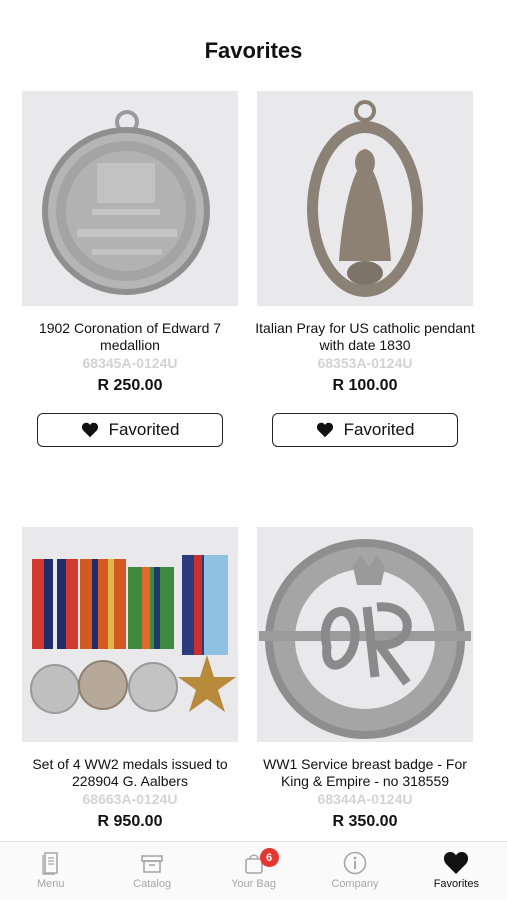  I want to click on tab-label: Your Bag, so click(253, 884).